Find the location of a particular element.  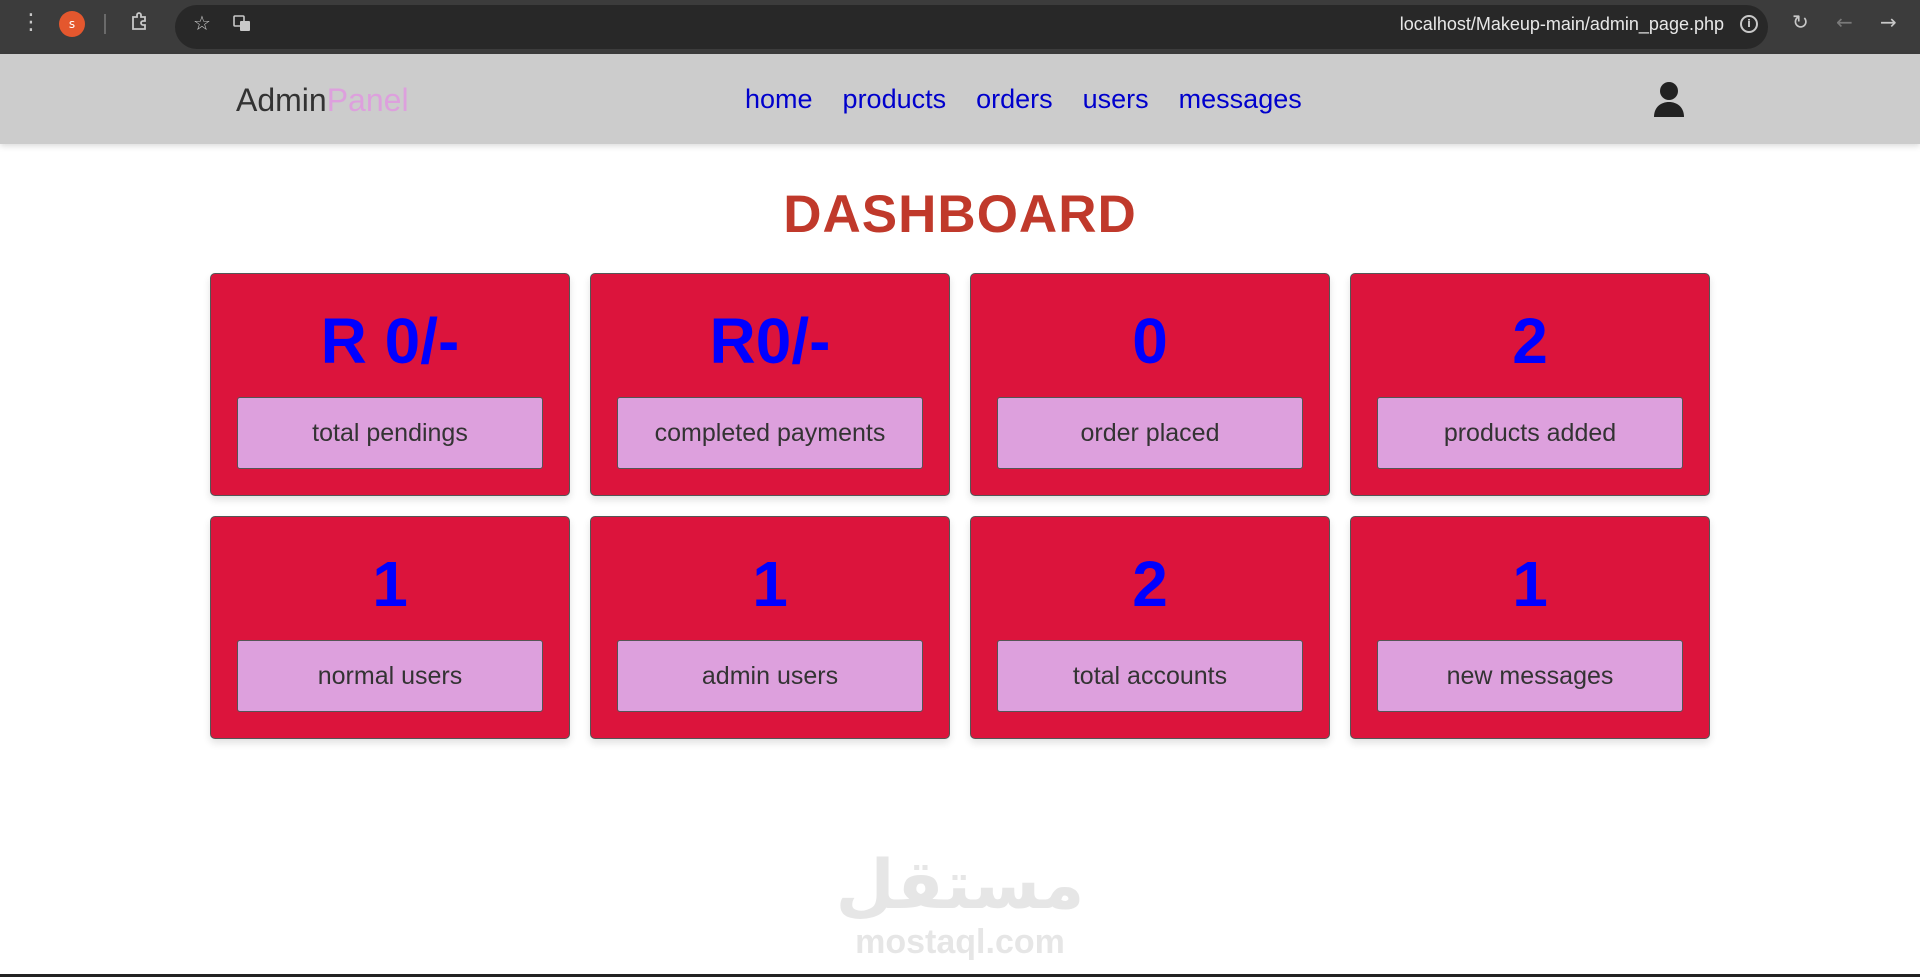

watermark-logo: مستقل mostaql.com is located at coordinates (960, 906).